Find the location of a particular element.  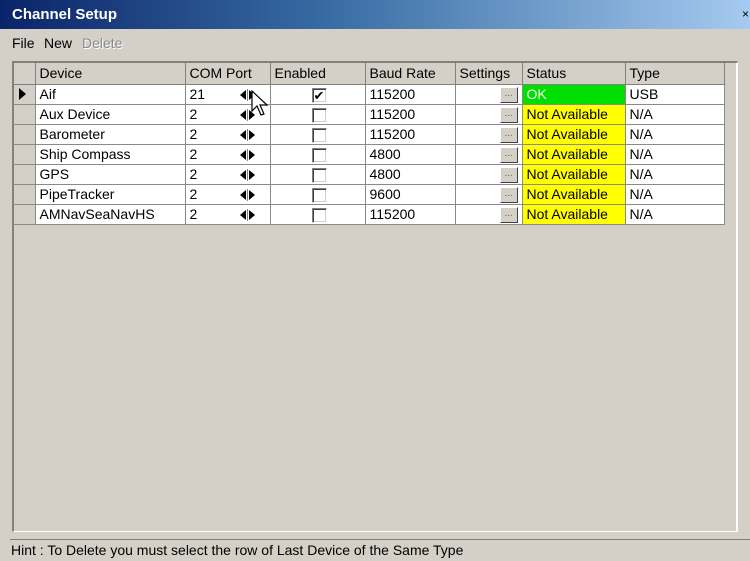

table-row: Aif 21 ✔ 115200... OK USB is located at coordinates (369, 94).